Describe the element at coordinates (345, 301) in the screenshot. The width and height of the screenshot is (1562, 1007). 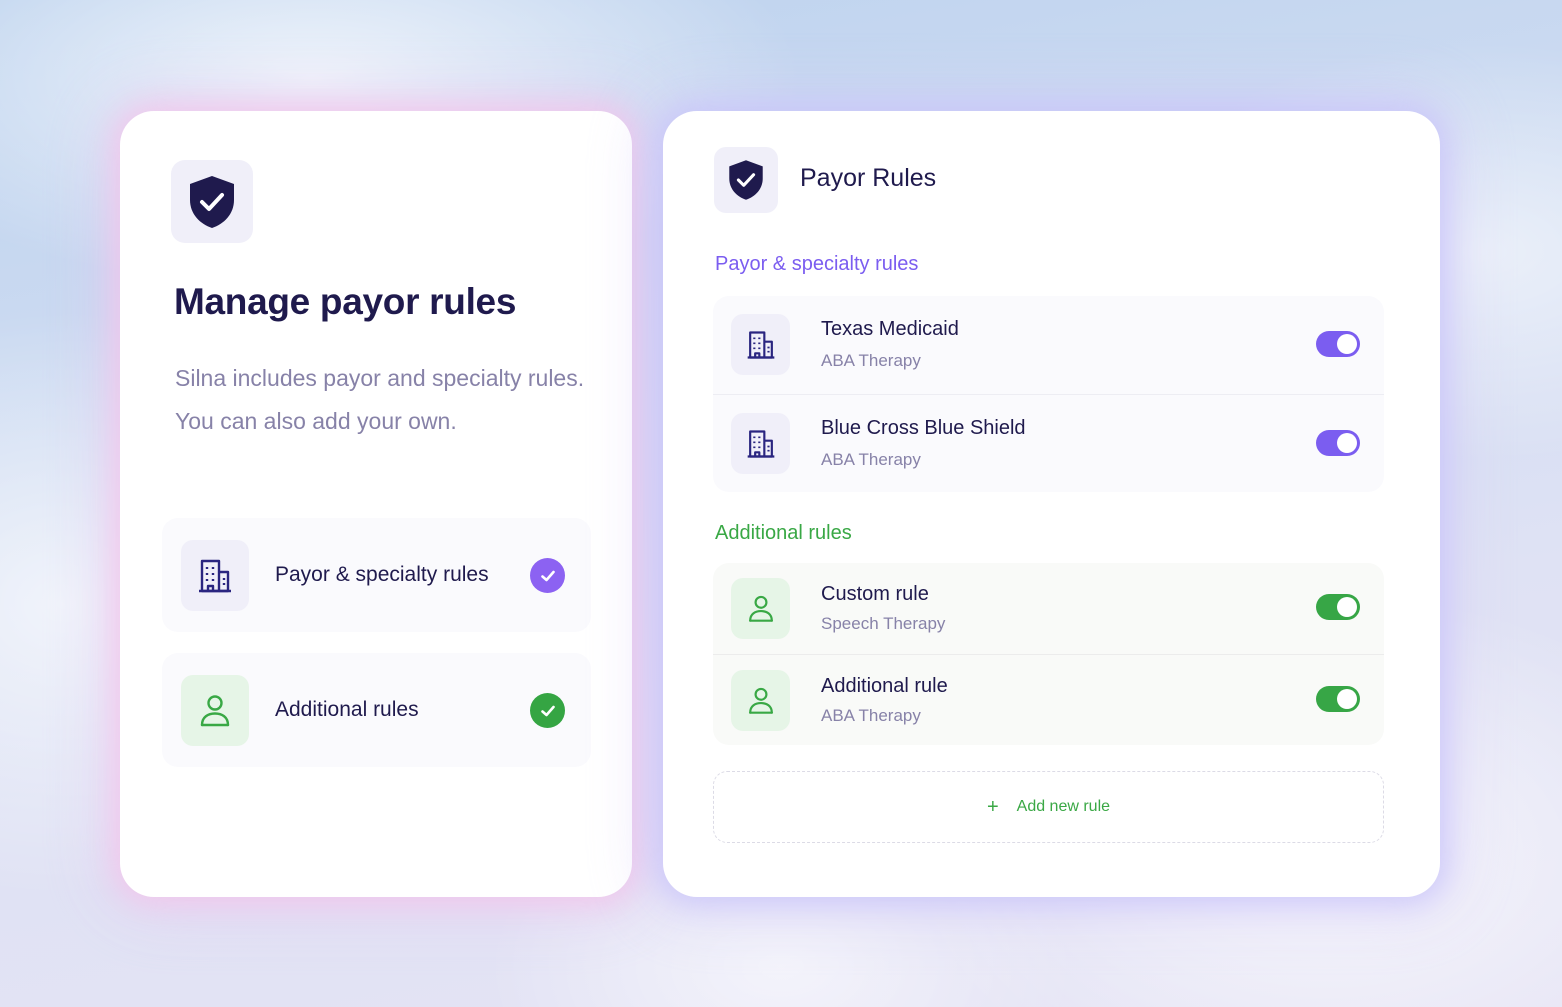
I see `page-title: Manage payor rules` at that location.